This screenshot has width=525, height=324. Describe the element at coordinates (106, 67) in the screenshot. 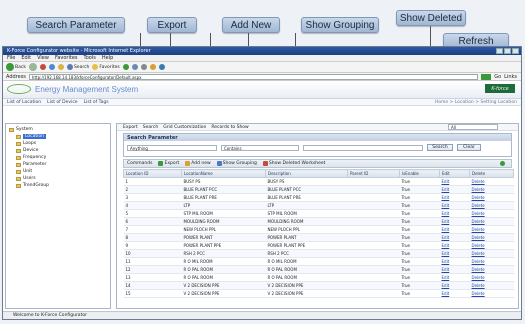

I see `favorites-button: Favorites` at that location.